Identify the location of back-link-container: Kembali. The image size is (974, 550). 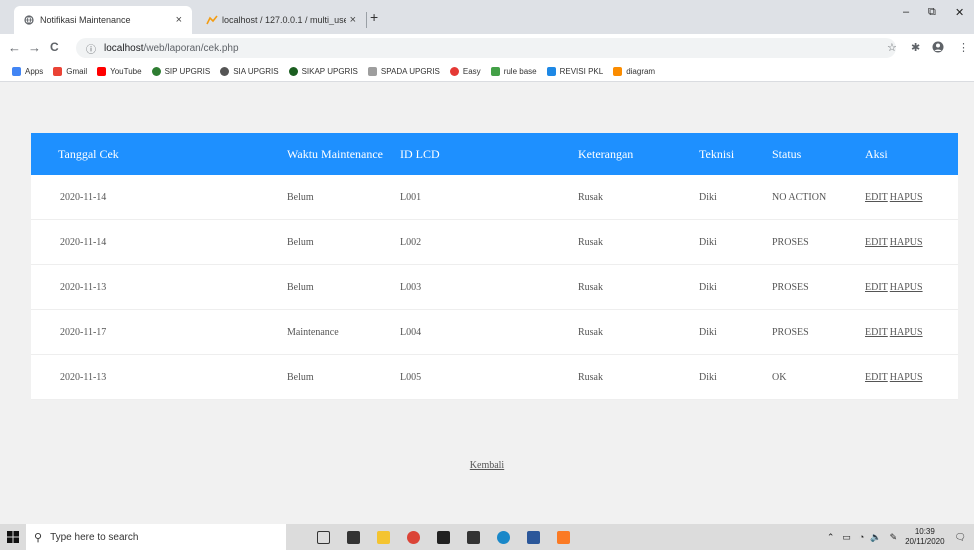
(487, 465).